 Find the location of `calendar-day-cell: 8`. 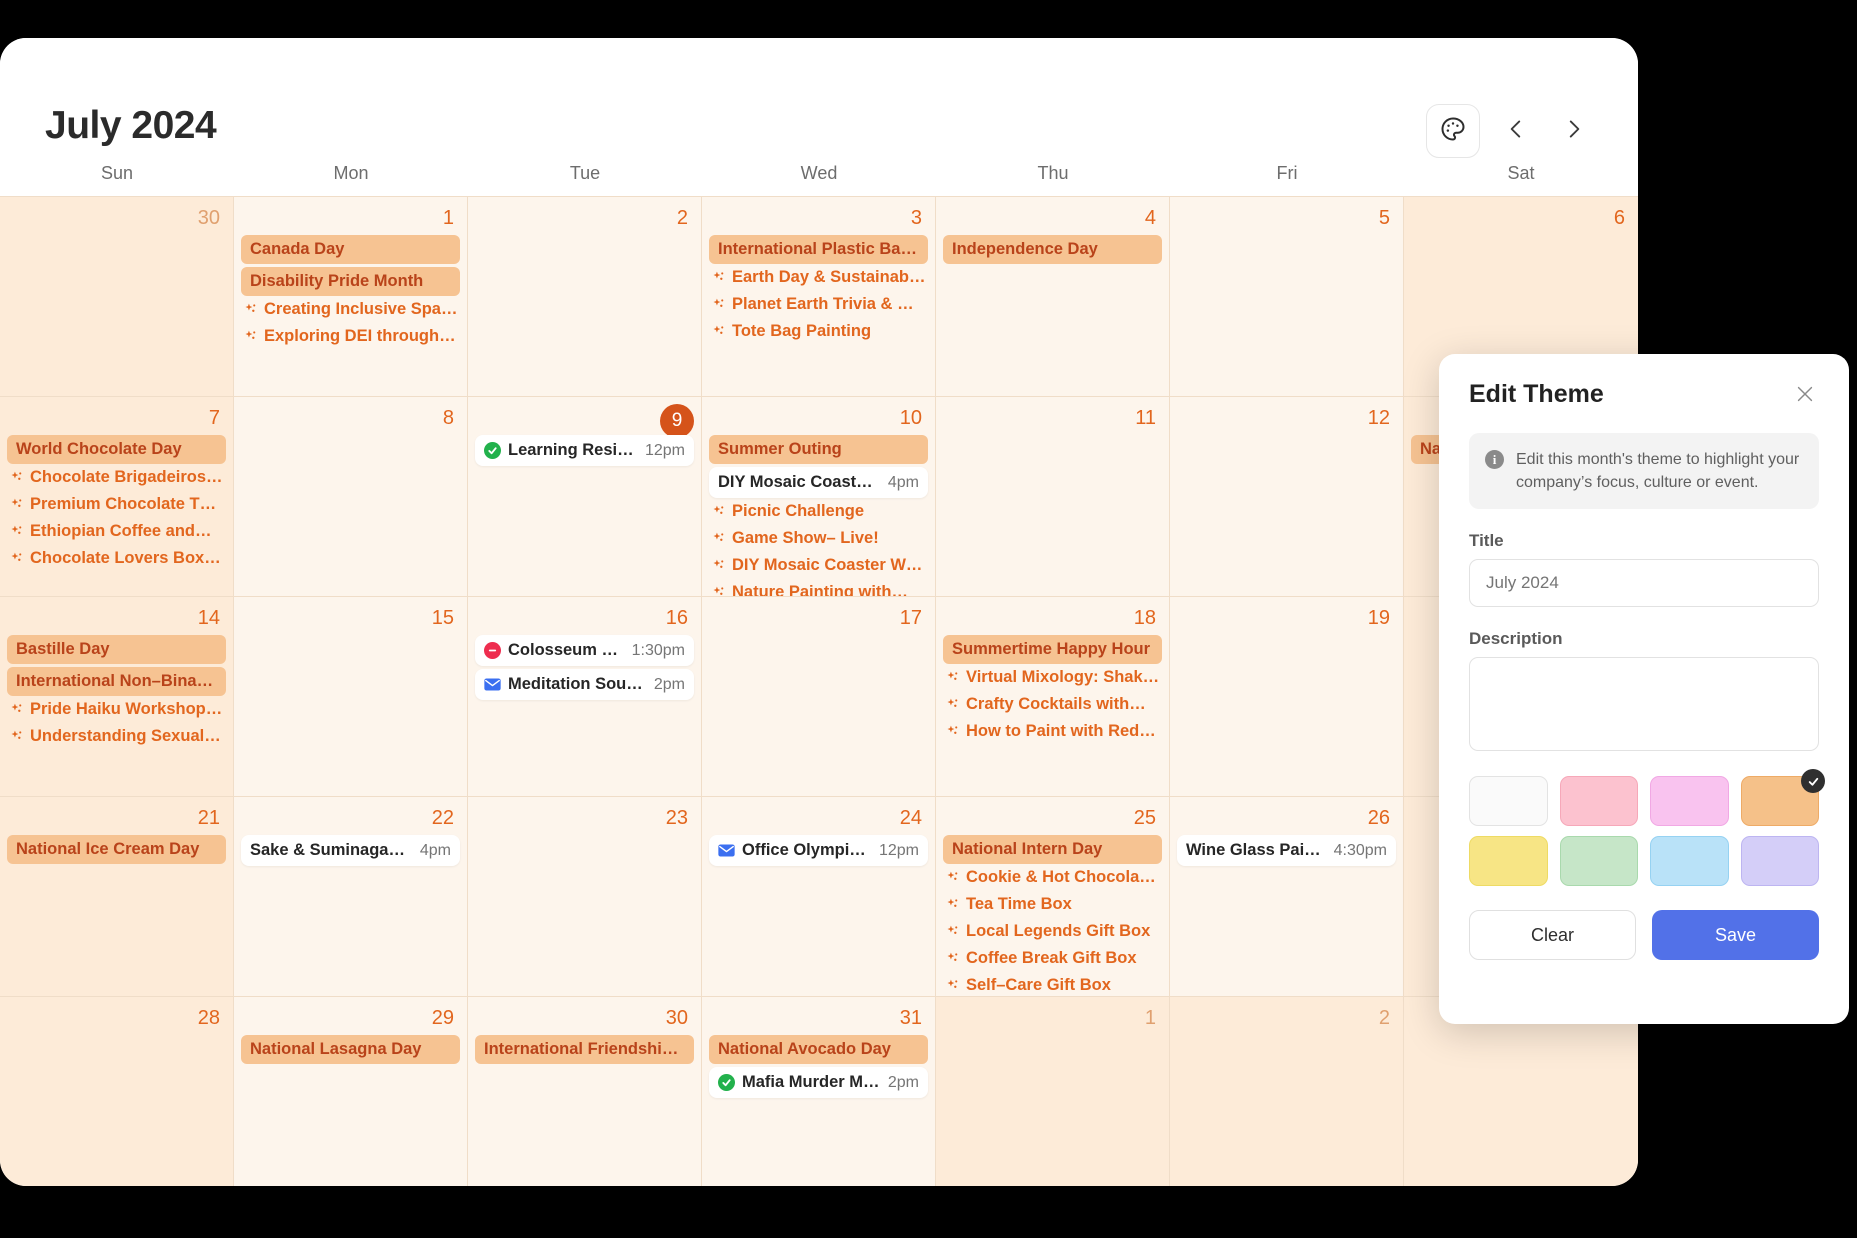

calendar-day-cell: 8 is located at coordinates (351, 496).